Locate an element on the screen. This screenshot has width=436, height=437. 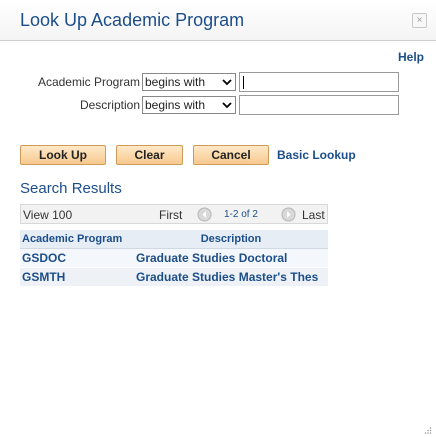
column-header-academic-program: Academic Program is located at coordinates (77, 239).